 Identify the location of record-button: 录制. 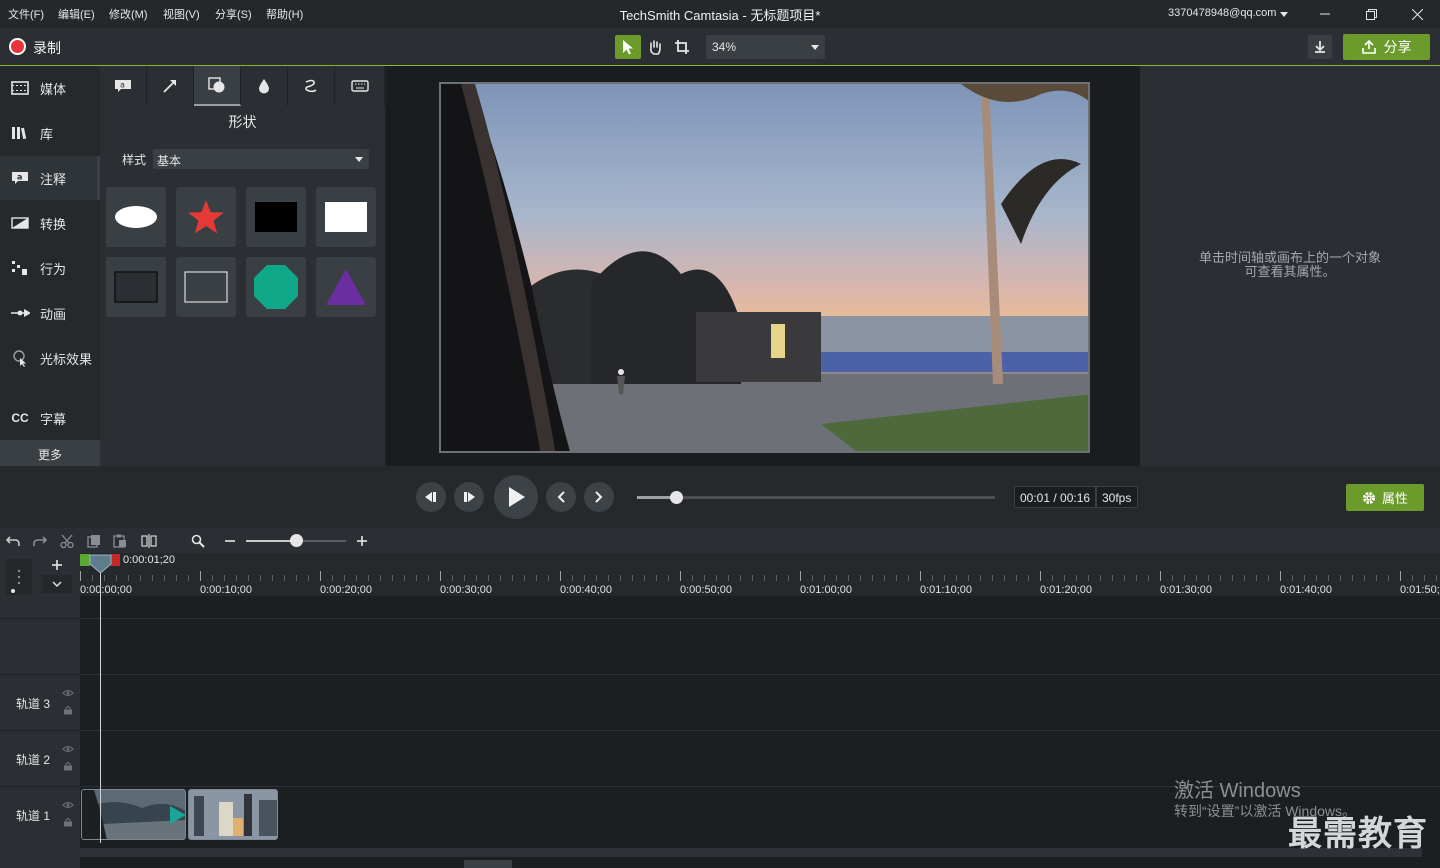
(47, 48).